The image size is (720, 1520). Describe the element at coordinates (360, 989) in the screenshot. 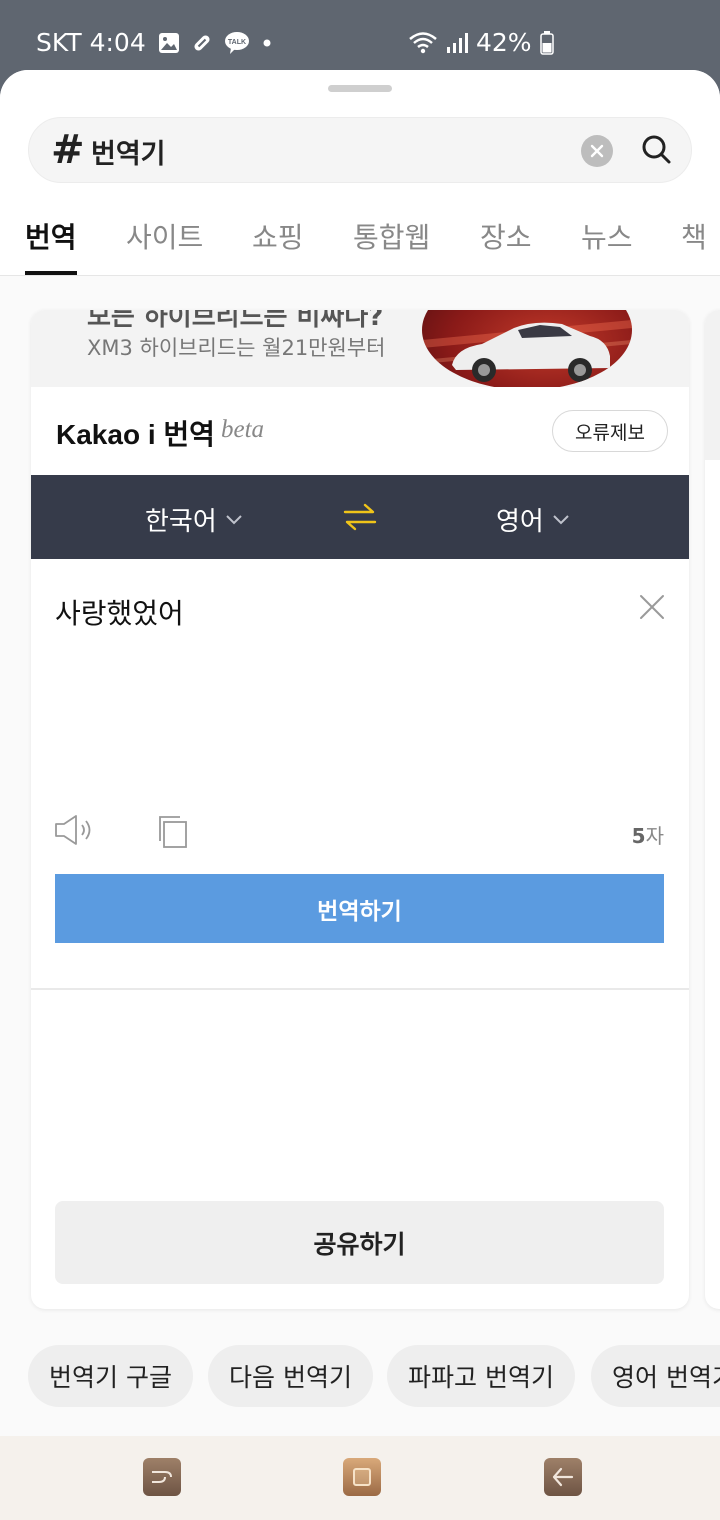

I see `result-divider` at that location.